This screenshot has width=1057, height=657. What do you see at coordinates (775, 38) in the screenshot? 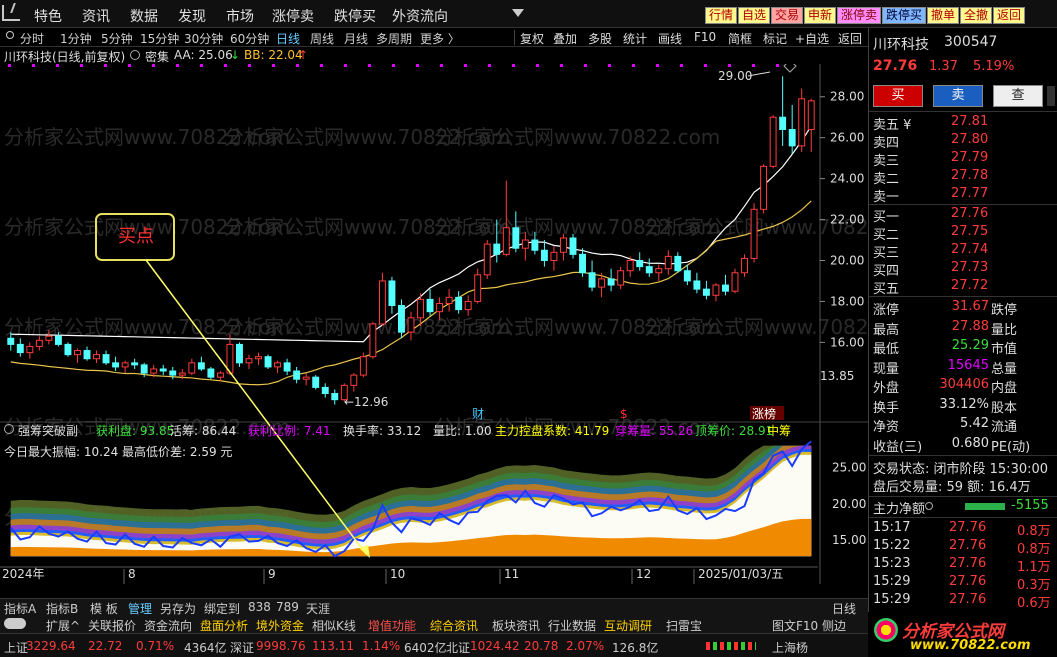
I see `mark-button: 标记` at bounding box center [775, 38].